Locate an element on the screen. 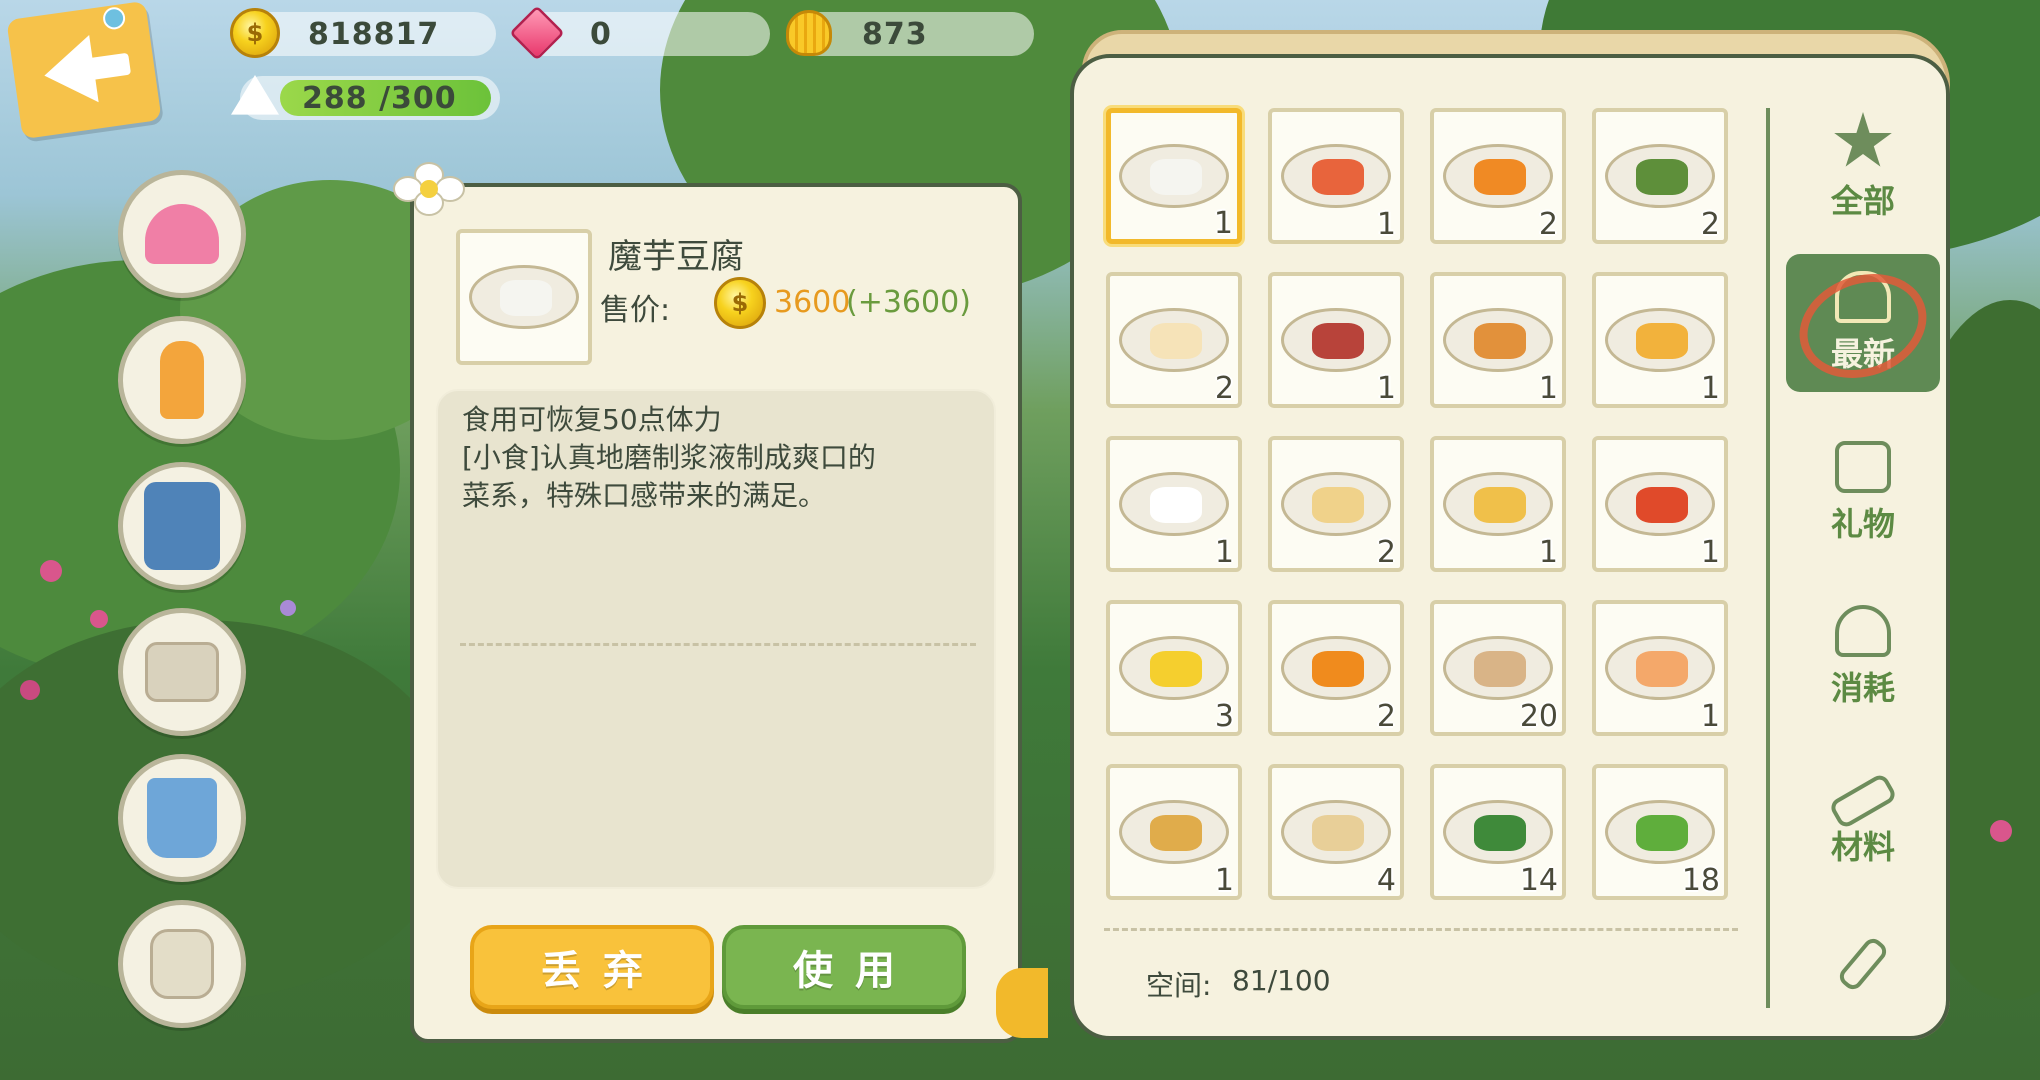 Image resolution: width=2040 pixels, height=1080 pixels. broccoli-icon is located at coordinates (1660, 832).